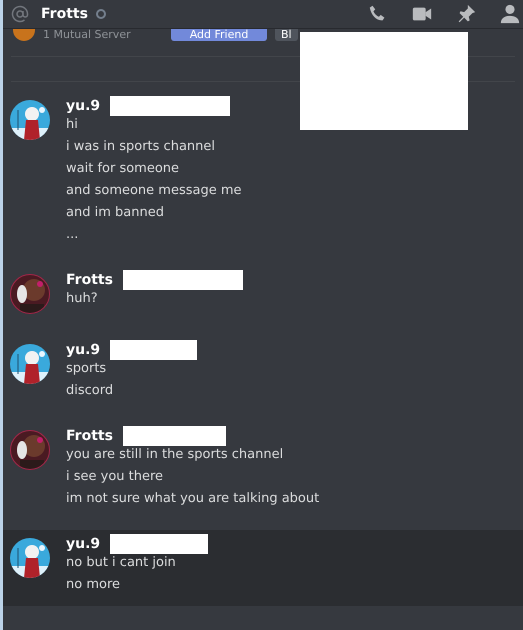 The height and width of the screenshot is (630, 523). What do you see at coordinates (154, 191) in the screenshot?
I see `message-text: and someone message me` at bounding box center [154, 191].